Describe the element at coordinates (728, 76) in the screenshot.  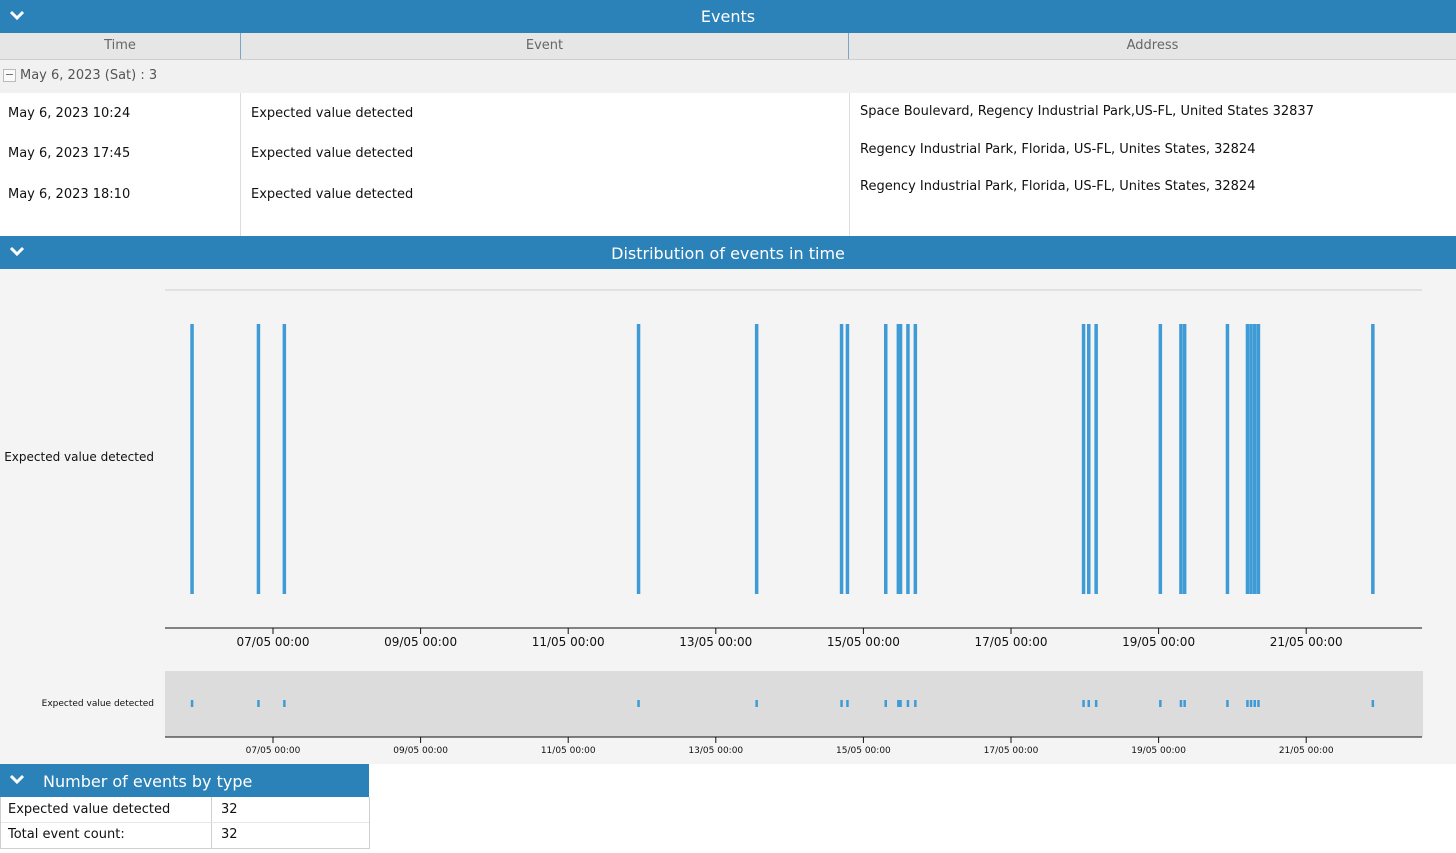
I see `date-group-row: − May 6, 2023 (Sat) : 3` at that location.